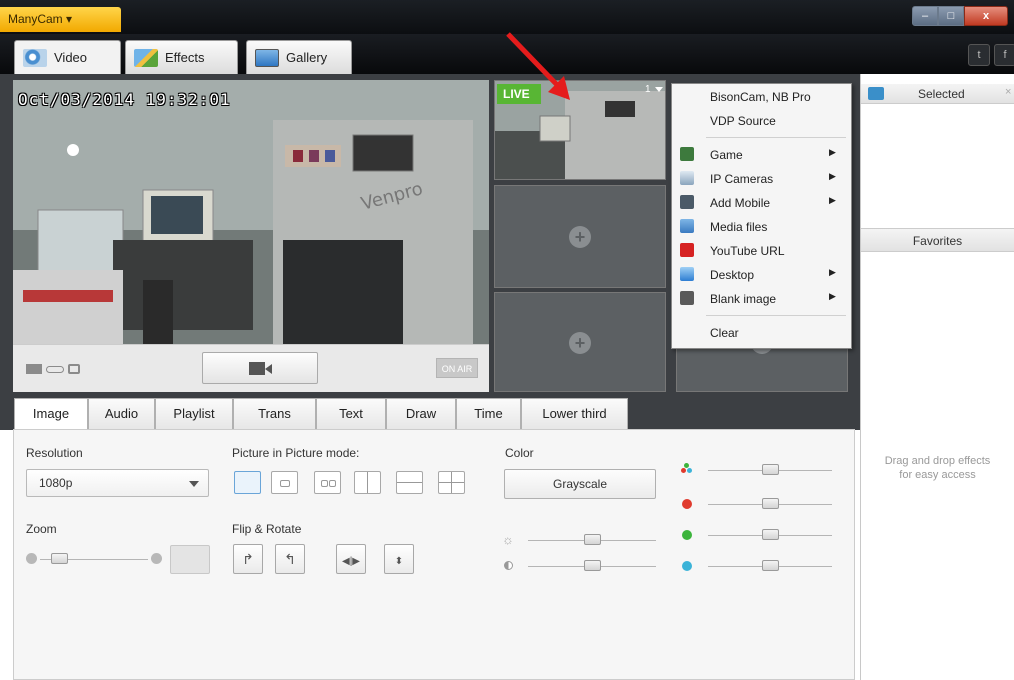  I want to click on favorites-header: Favorites, so click(937, 240).